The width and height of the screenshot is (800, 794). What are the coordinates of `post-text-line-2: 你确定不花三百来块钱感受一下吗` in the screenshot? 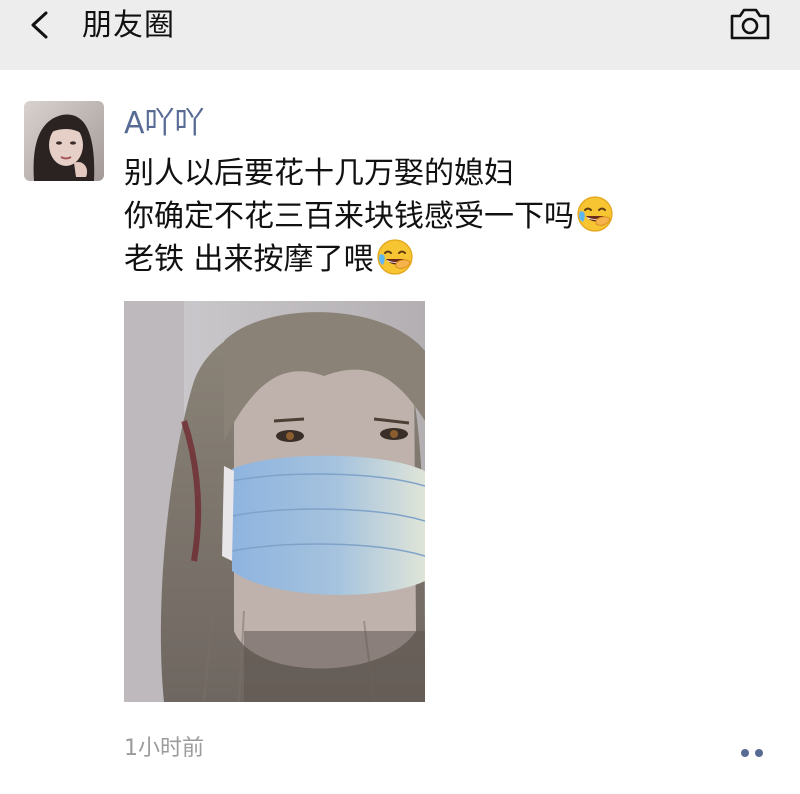 It's located at (349, 216).